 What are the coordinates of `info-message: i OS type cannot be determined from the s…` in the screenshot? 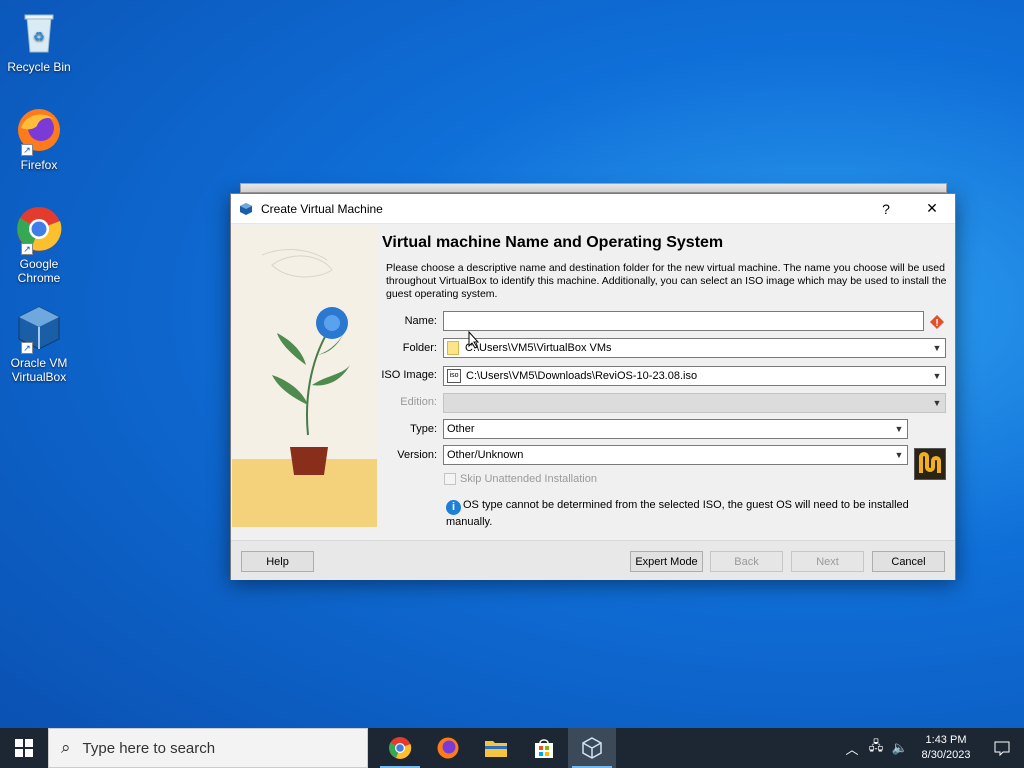 It's located at (686, 513).